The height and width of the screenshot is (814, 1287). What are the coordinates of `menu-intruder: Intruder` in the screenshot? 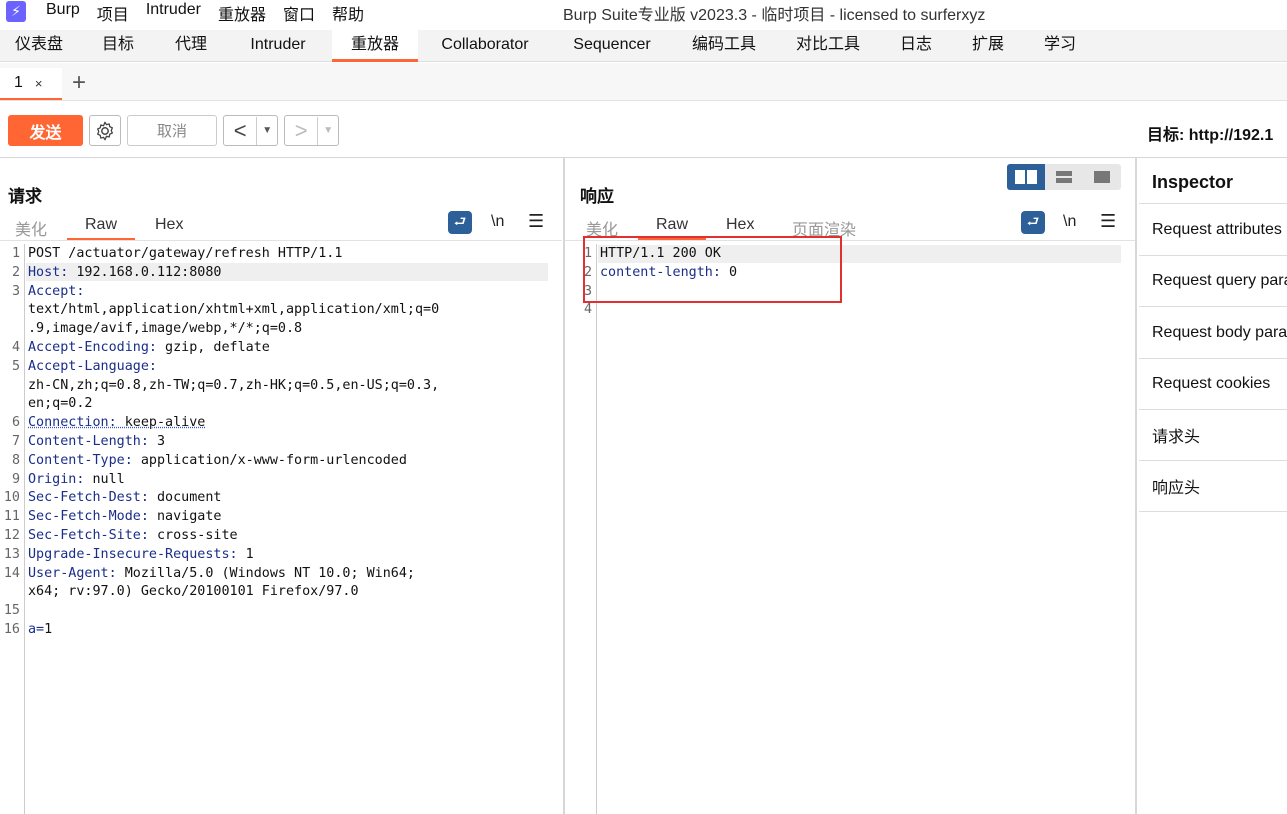 It's located at (173, 13).